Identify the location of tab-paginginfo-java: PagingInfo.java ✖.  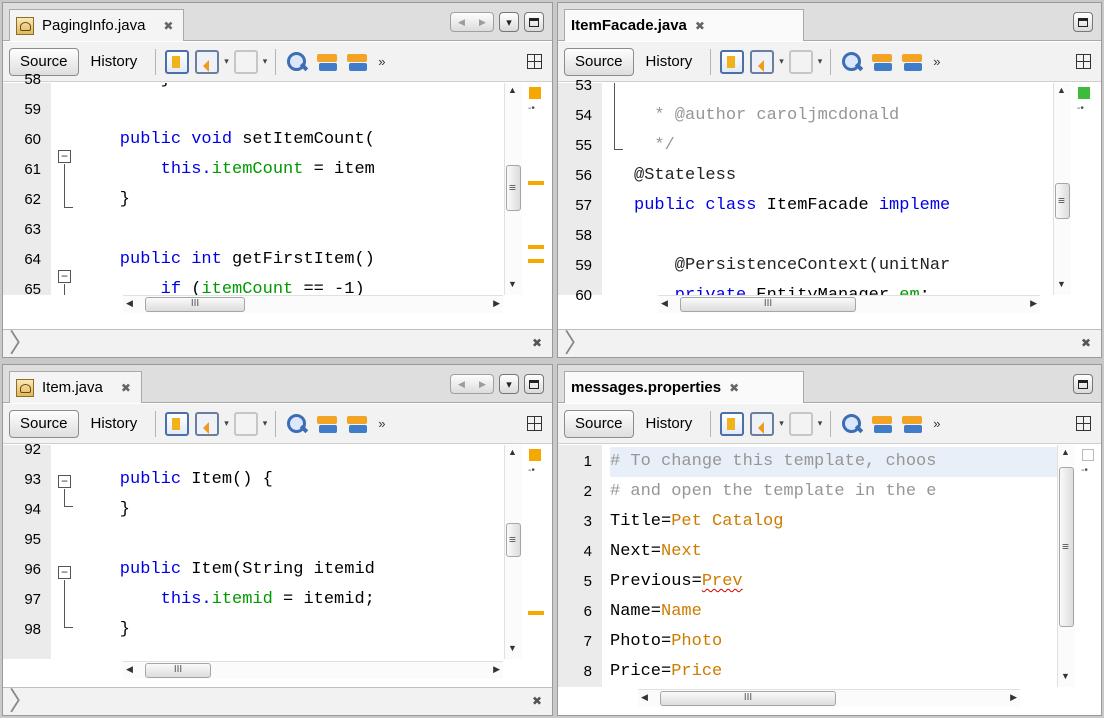
(97, 25).